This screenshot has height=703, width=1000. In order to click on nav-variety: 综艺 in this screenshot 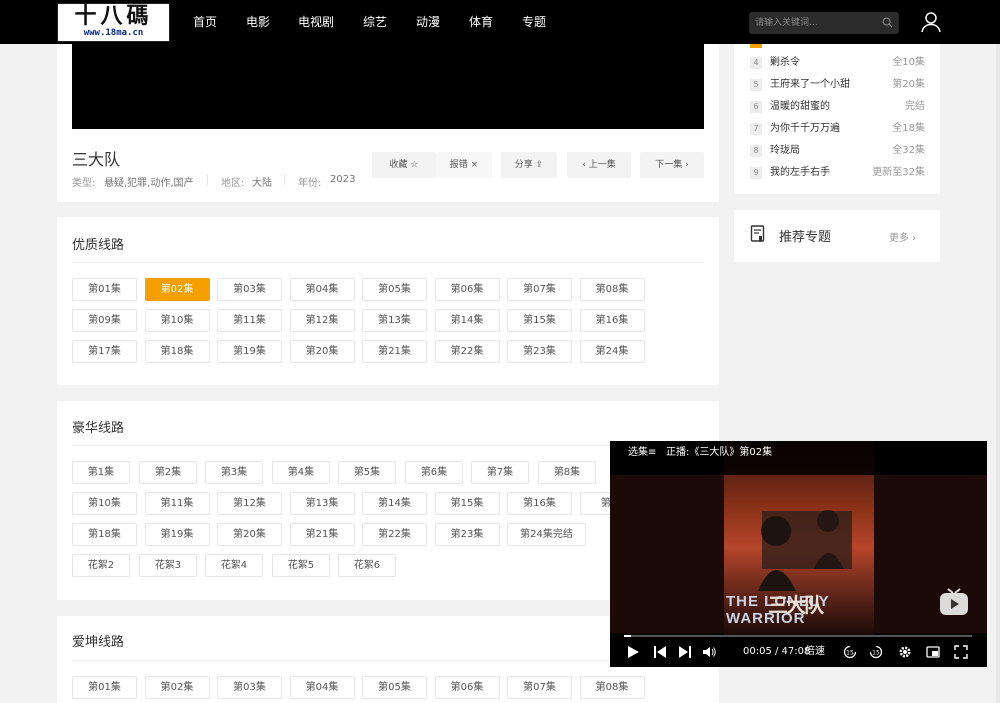, I will do `click(375, 22)`.